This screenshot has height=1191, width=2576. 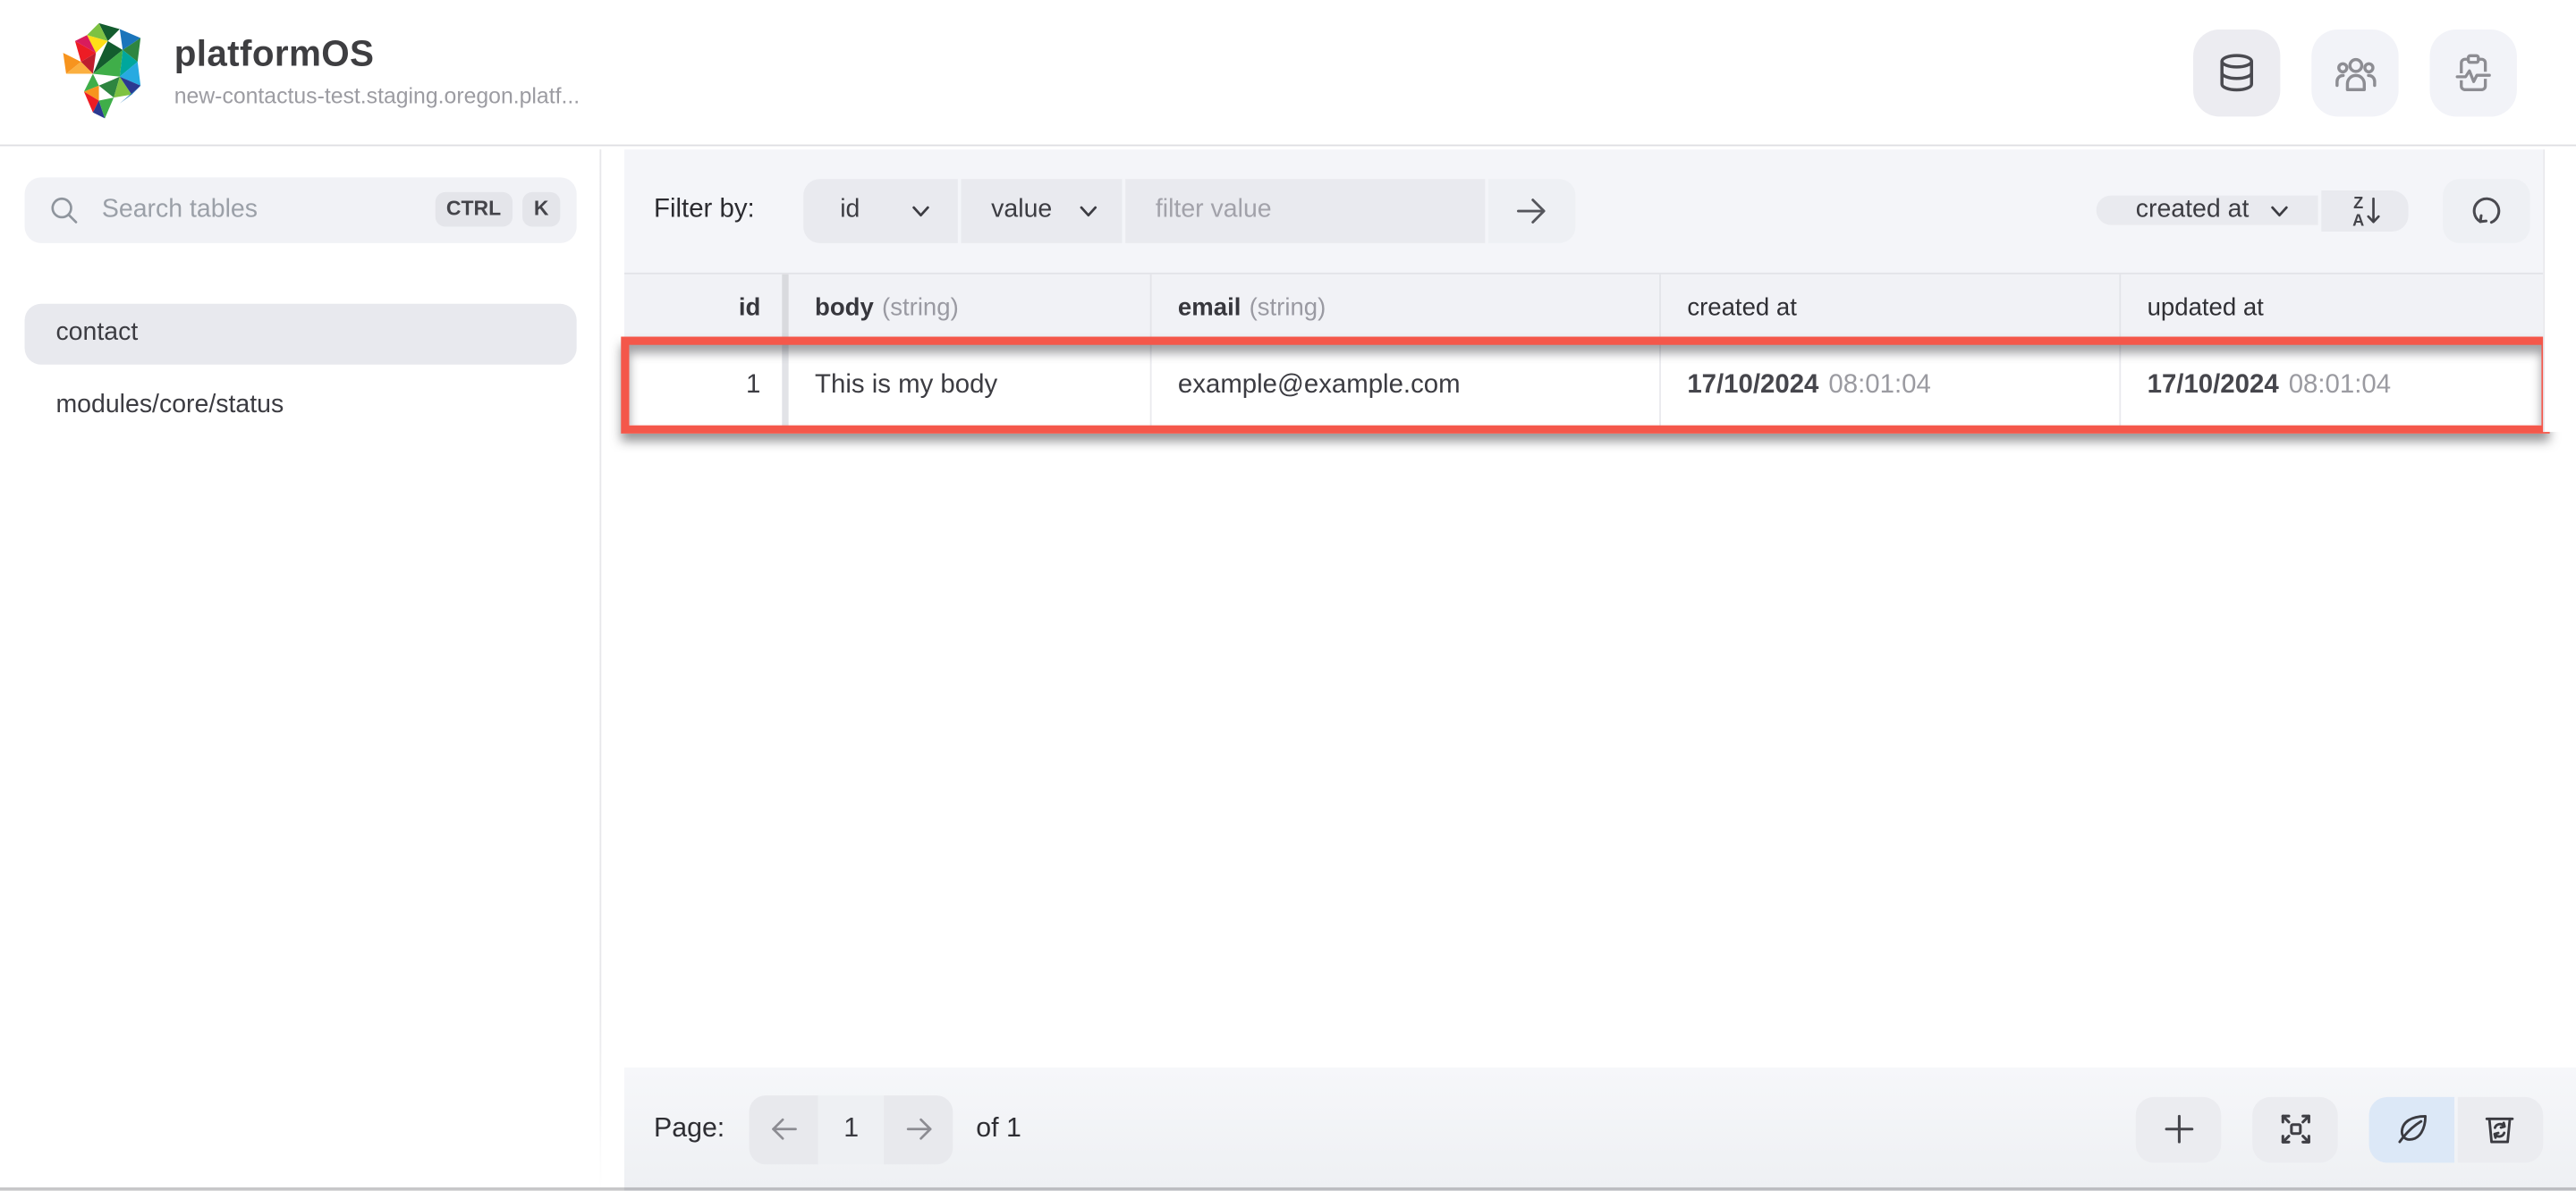 What do you see at coordinates (2339, 1129) in the screenshot?
I see `footer-actions` at bounding box center [2339, 1129].